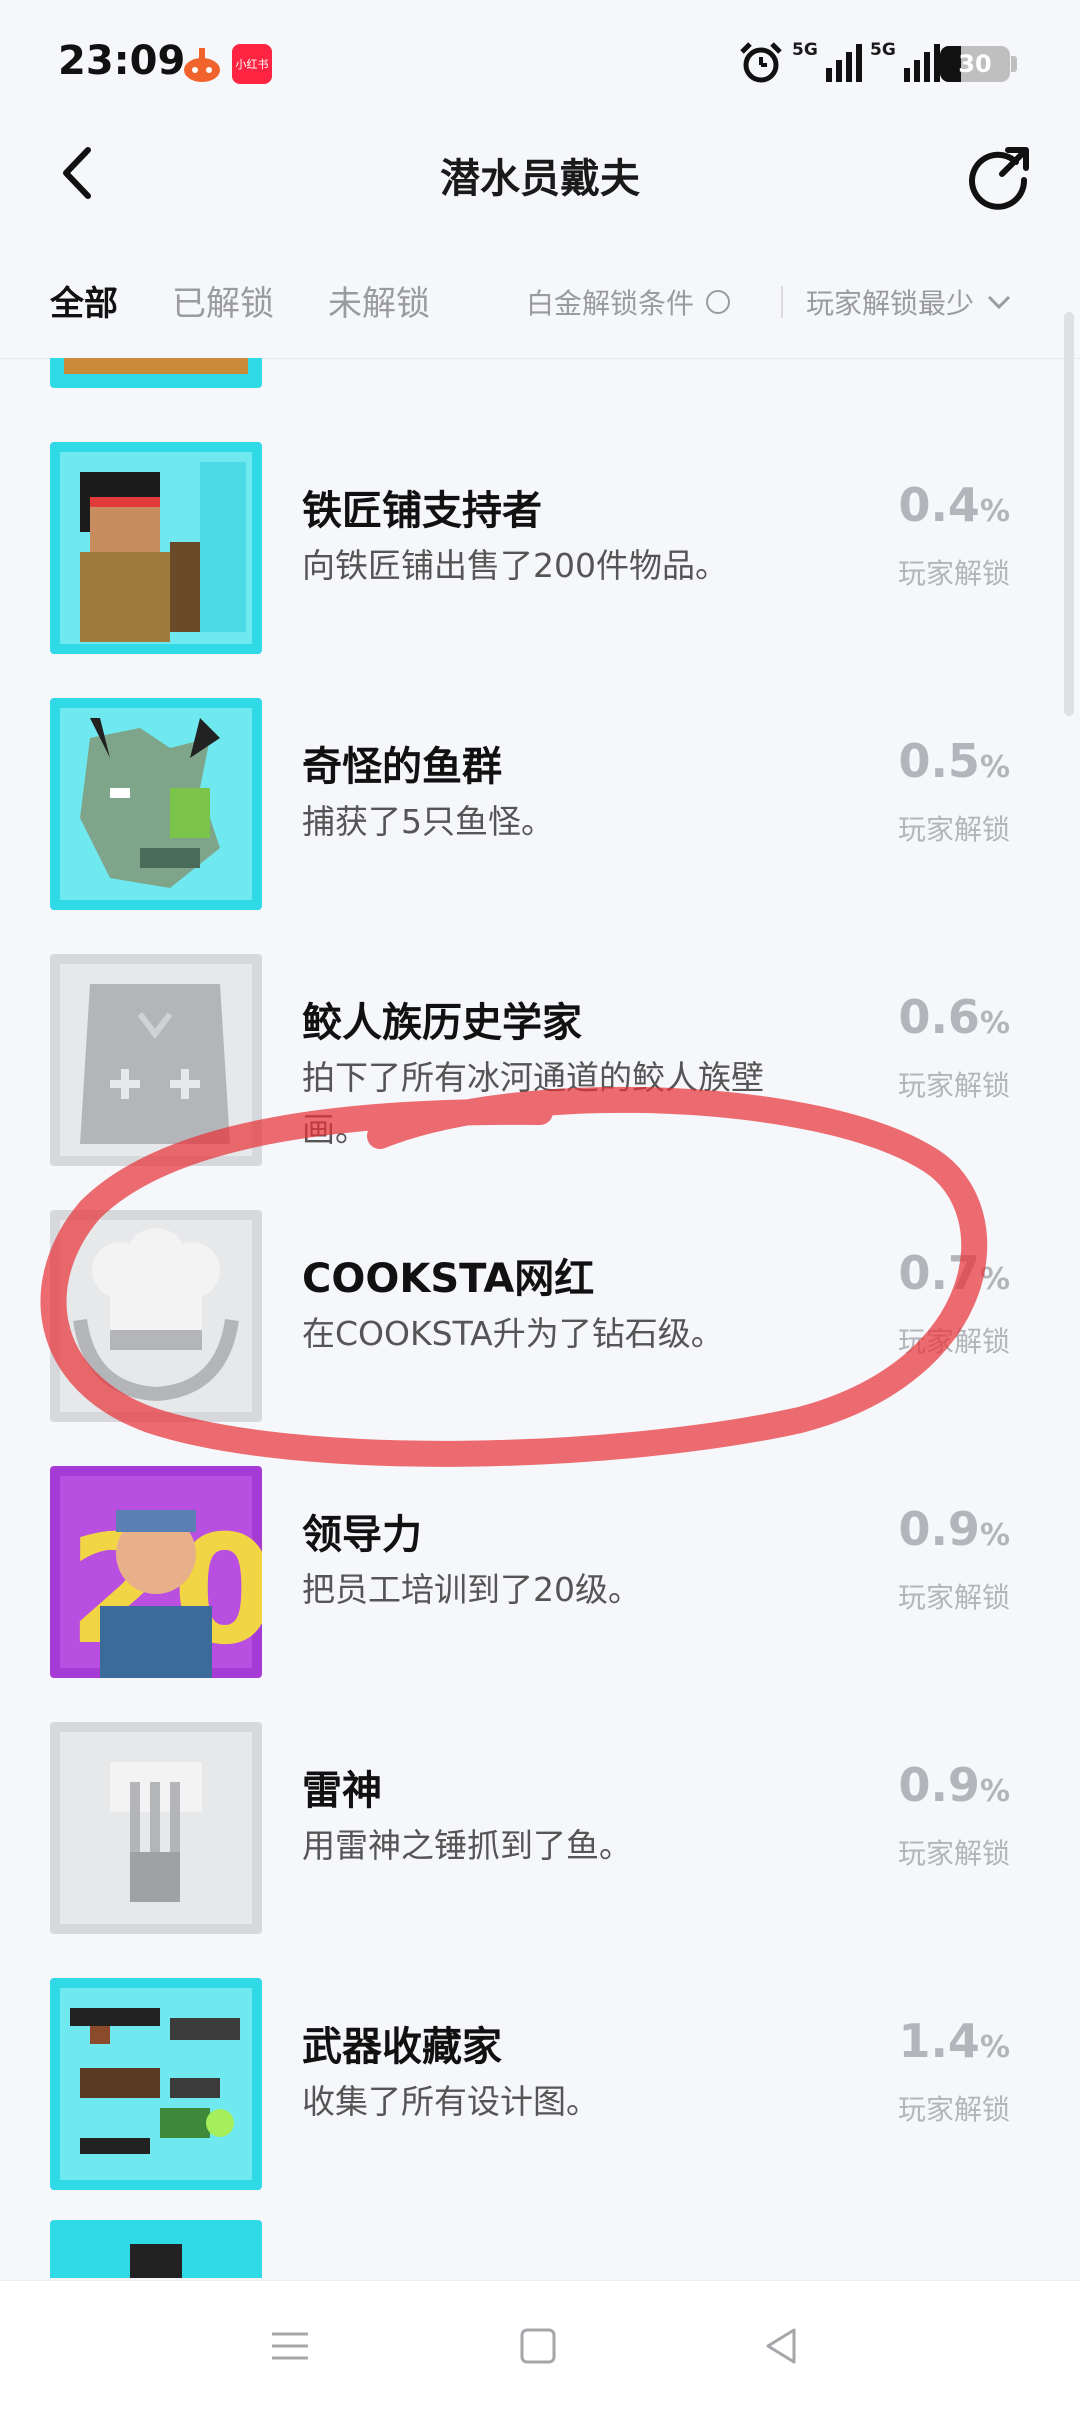  What do you see at coordinates (342, 1791) in the screenshot?
I see `achievement-name: 雷神` at bounding box center [342, 1791].